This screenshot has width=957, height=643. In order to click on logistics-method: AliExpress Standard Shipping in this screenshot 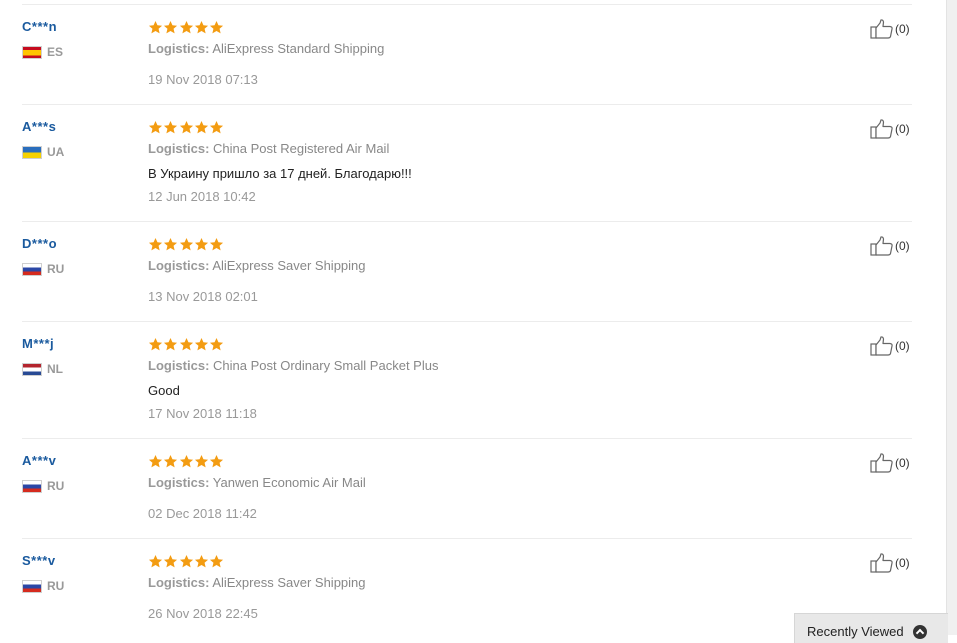, I will do `click(298, 48)`.